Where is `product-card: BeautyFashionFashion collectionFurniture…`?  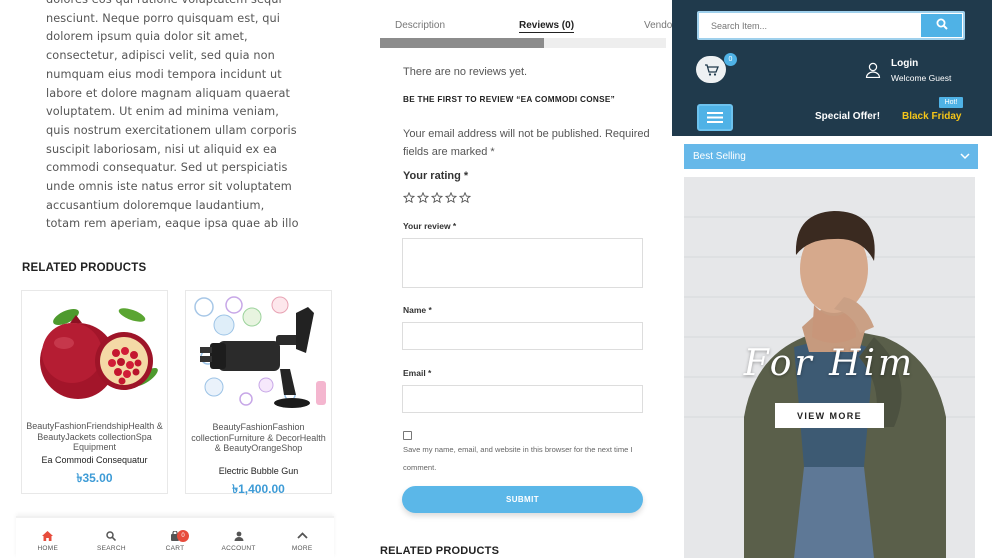
product-card: BeautyFashionFashion collectionFurniture… is located at coordinates (258, 393).